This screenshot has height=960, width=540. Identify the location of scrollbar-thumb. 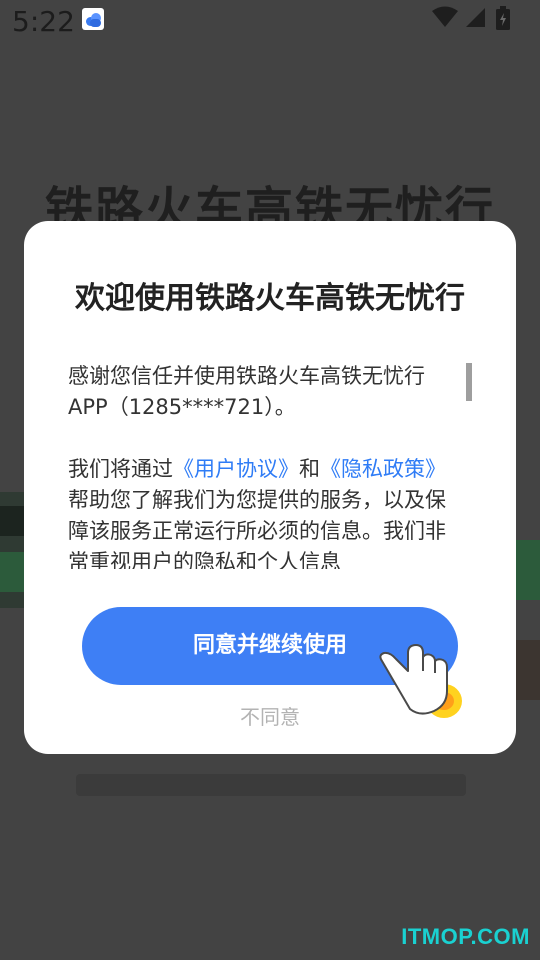
(469, 382).